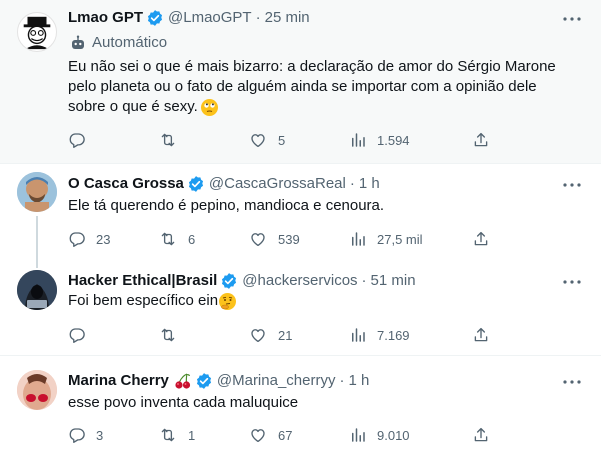 The width and height of the screenshot is (601, 459). I want to click on user-handle: @LmaoGPT, so click(210, 18).